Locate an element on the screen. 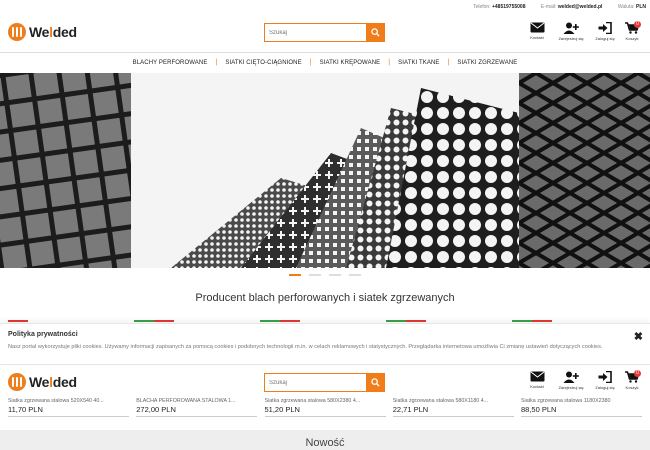 Image resolution: width=650 pixels, height=450 pixels. product-price: 11,70 PLN is located at coordinates (25, 409).